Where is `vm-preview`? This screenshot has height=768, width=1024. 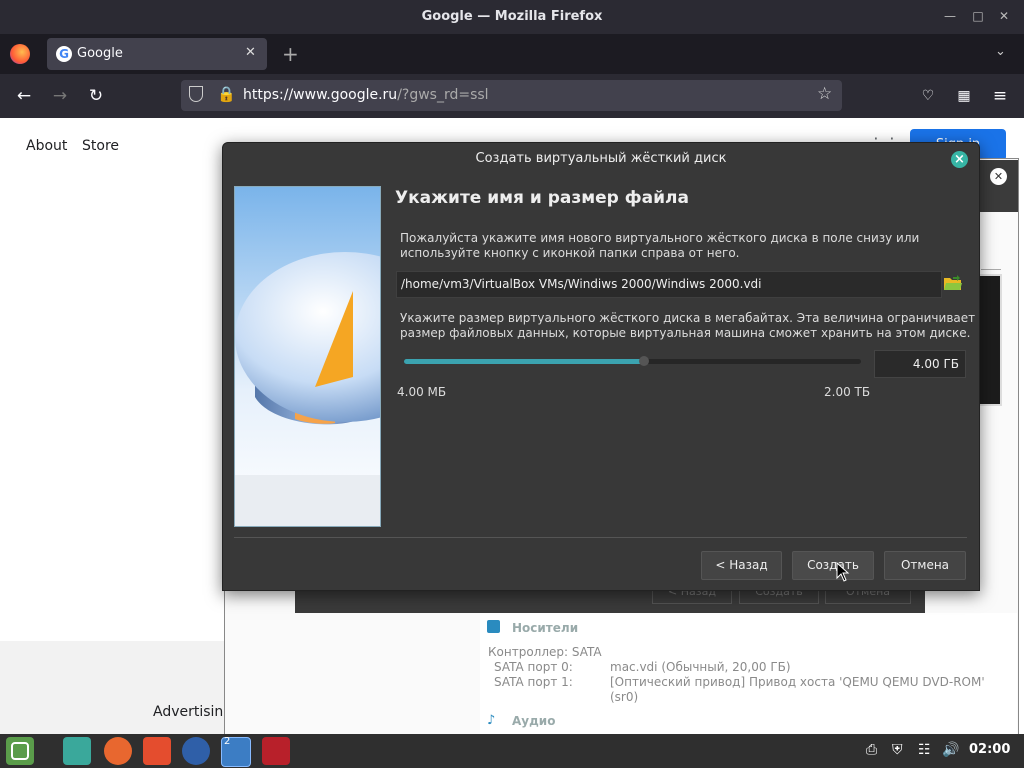 vm-preview is located at coordinates (991, 340).